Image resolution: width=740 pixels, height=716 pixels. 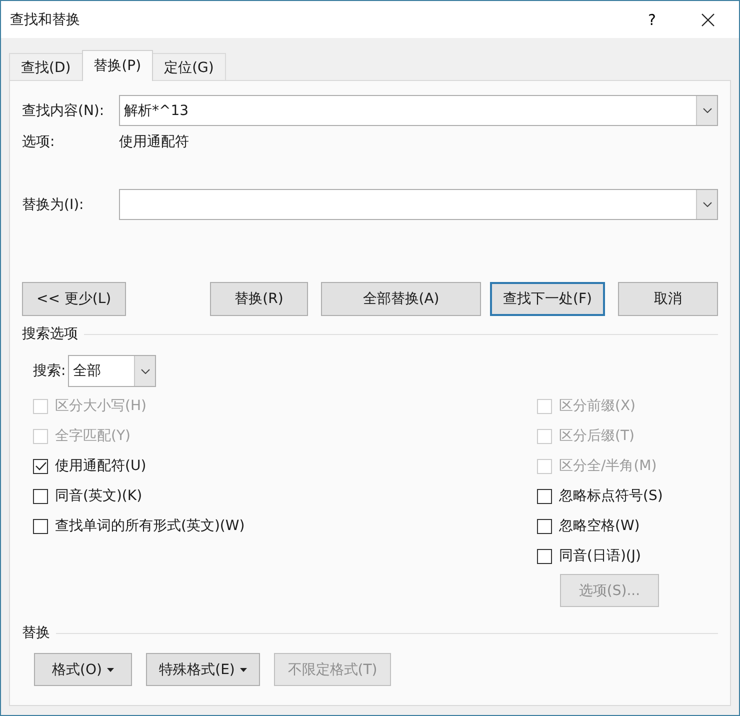 I want to click on checkbox-label: 区分后缀(T), so click(x=596, y=436).